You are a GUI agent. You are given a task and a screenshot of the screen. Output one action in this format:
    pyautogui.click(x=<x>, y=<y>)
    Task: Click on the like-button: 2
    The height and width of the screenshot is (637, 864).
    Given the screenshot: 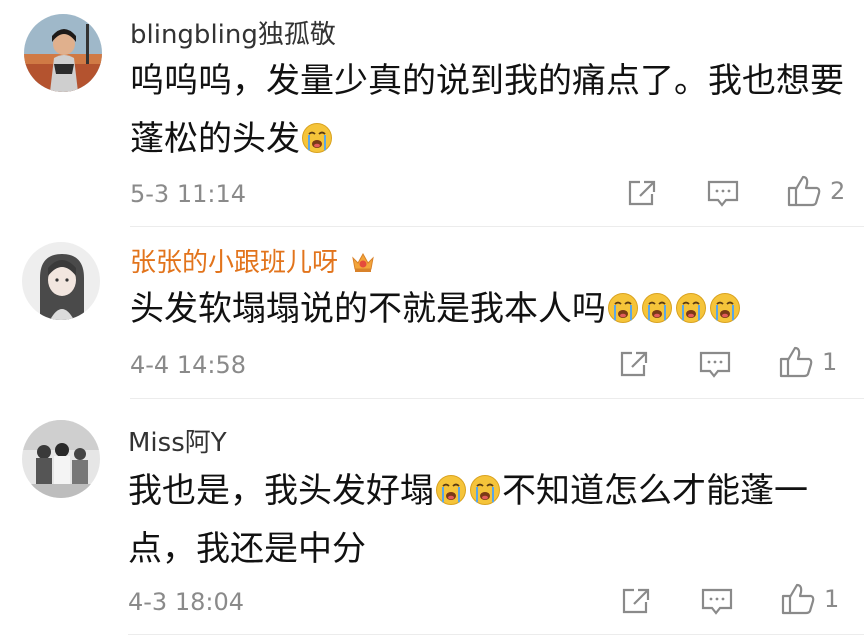 What is the action you would take?
    pyautogui.click(x=815, y=191)
    